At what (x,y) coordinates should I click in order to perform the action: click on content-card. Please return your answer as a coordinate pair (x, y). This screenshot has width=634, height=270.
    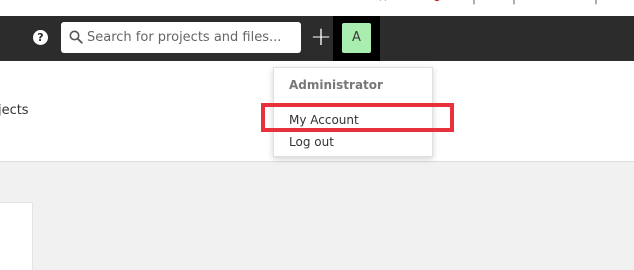
    Looking at the image, I should click on (16, 236).